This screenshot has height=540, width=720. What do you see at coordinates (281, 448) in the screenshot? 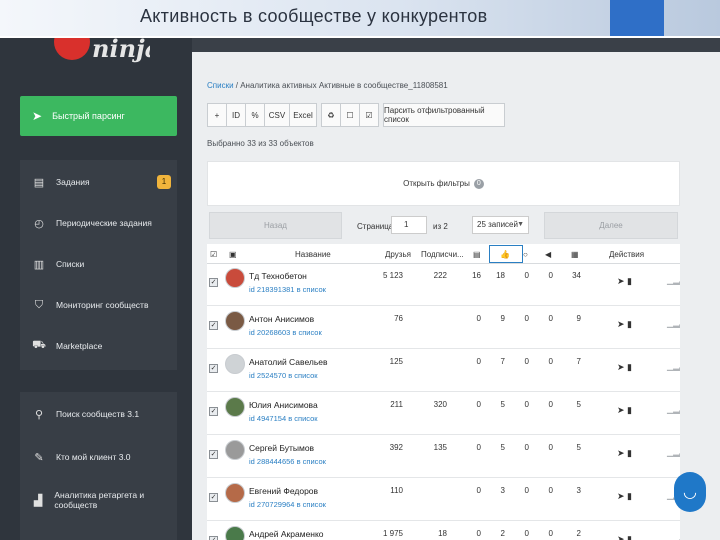
I see `user-name-link: Сергей Бутымов` at bounding box center [281, 448].